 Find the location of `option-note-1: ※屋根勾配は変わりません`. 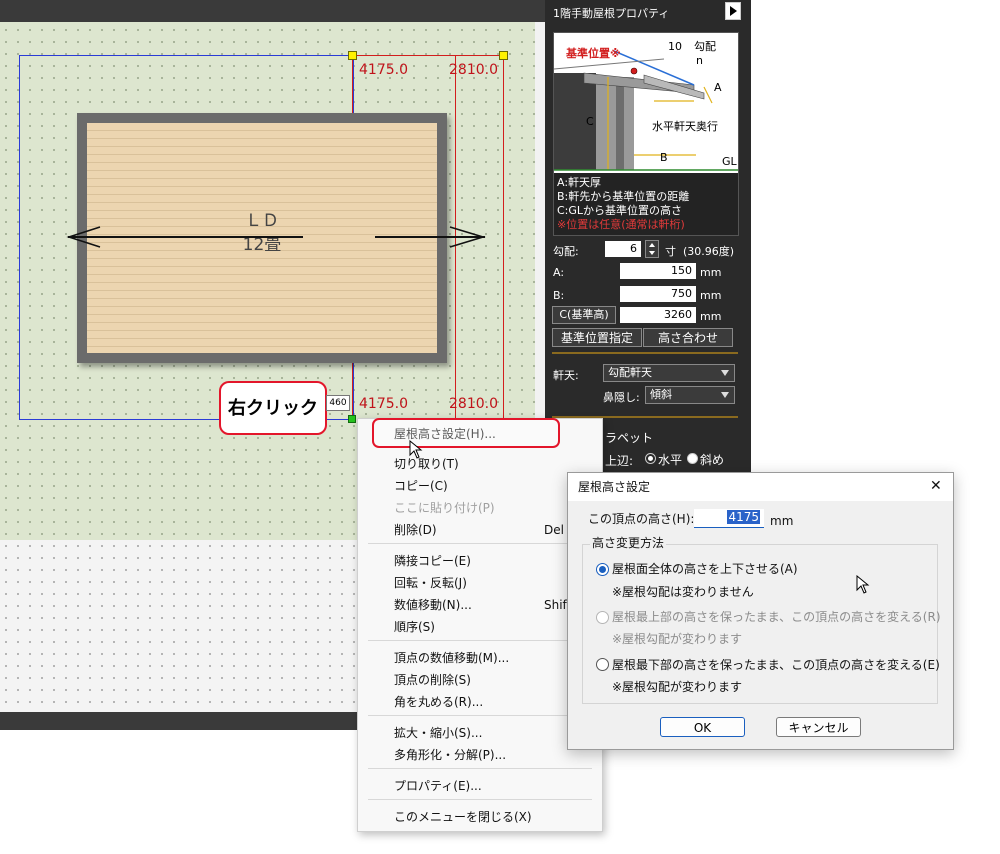

option-note-1: ※屋根勾配は変わりません is located at coordinates (683, 592).